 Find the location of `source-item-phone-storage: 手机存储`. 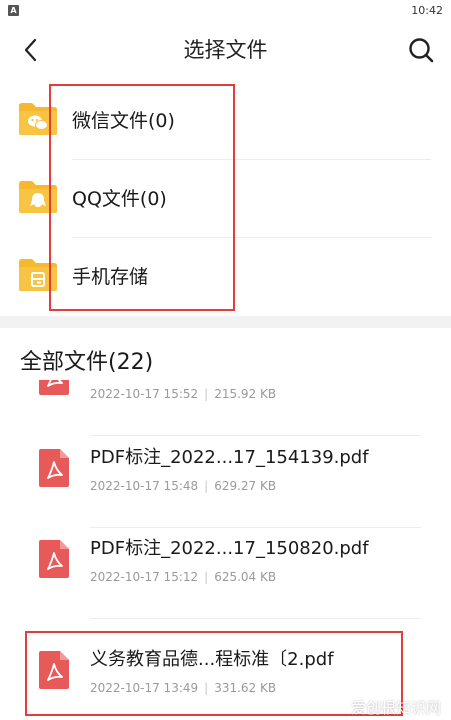

source-item-phone-storage: 手机存储 is located at coordinates (225, 277).